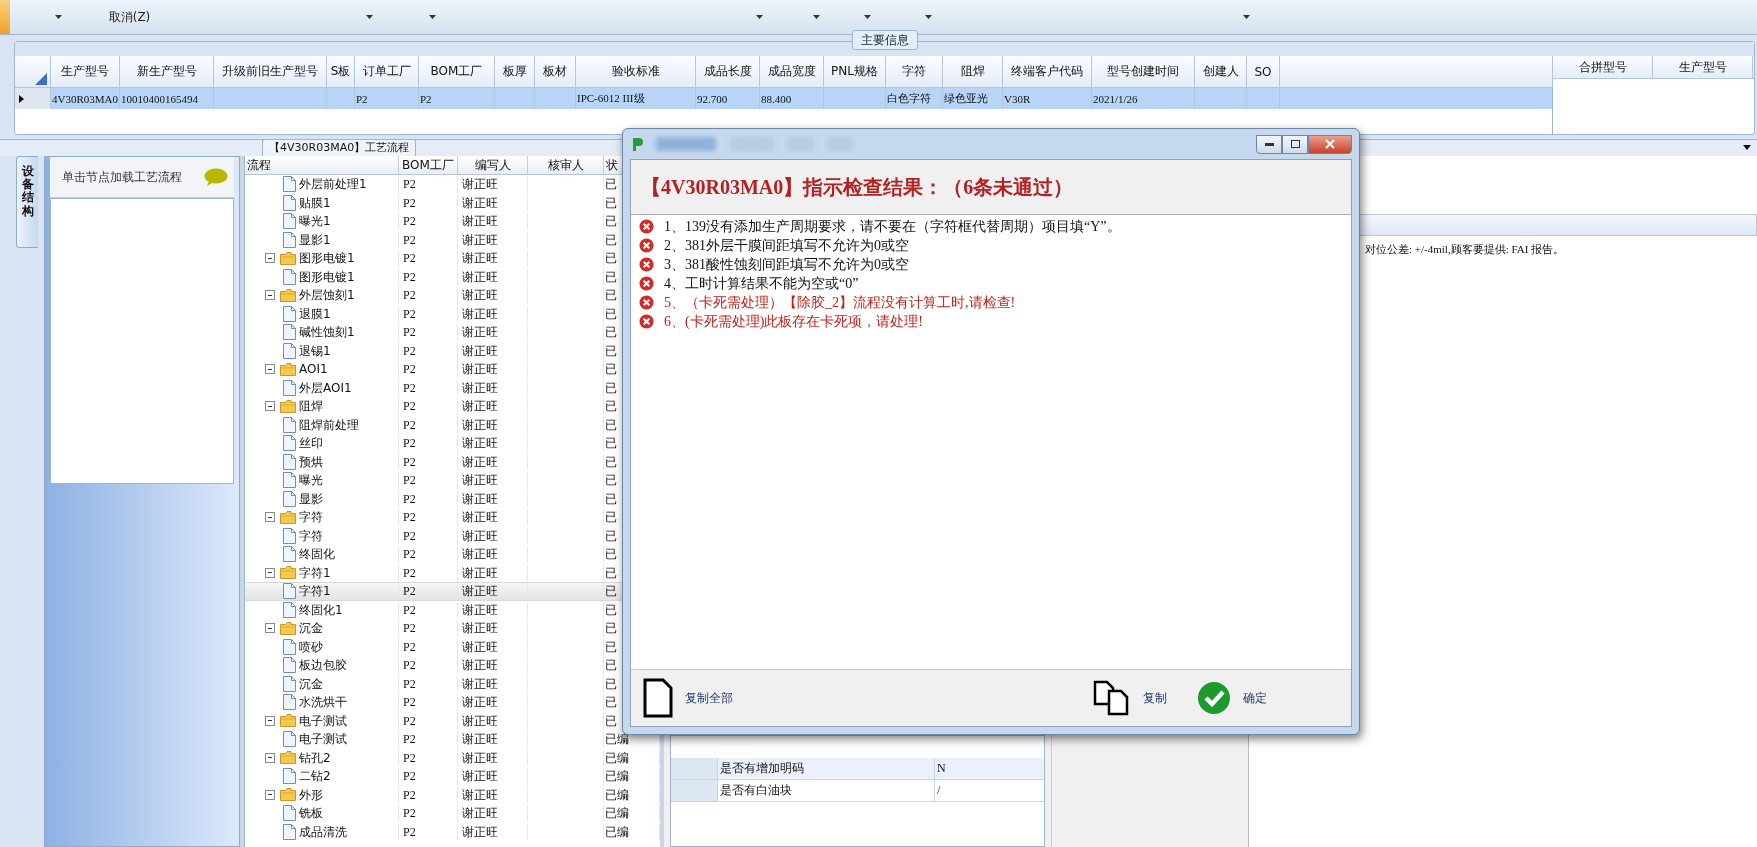 The image size is (1757, 847). What do you see at coordinates (311, 794) in the screenshot?
I see `tree-node-label: 外形` at bounding box center [311, 794].